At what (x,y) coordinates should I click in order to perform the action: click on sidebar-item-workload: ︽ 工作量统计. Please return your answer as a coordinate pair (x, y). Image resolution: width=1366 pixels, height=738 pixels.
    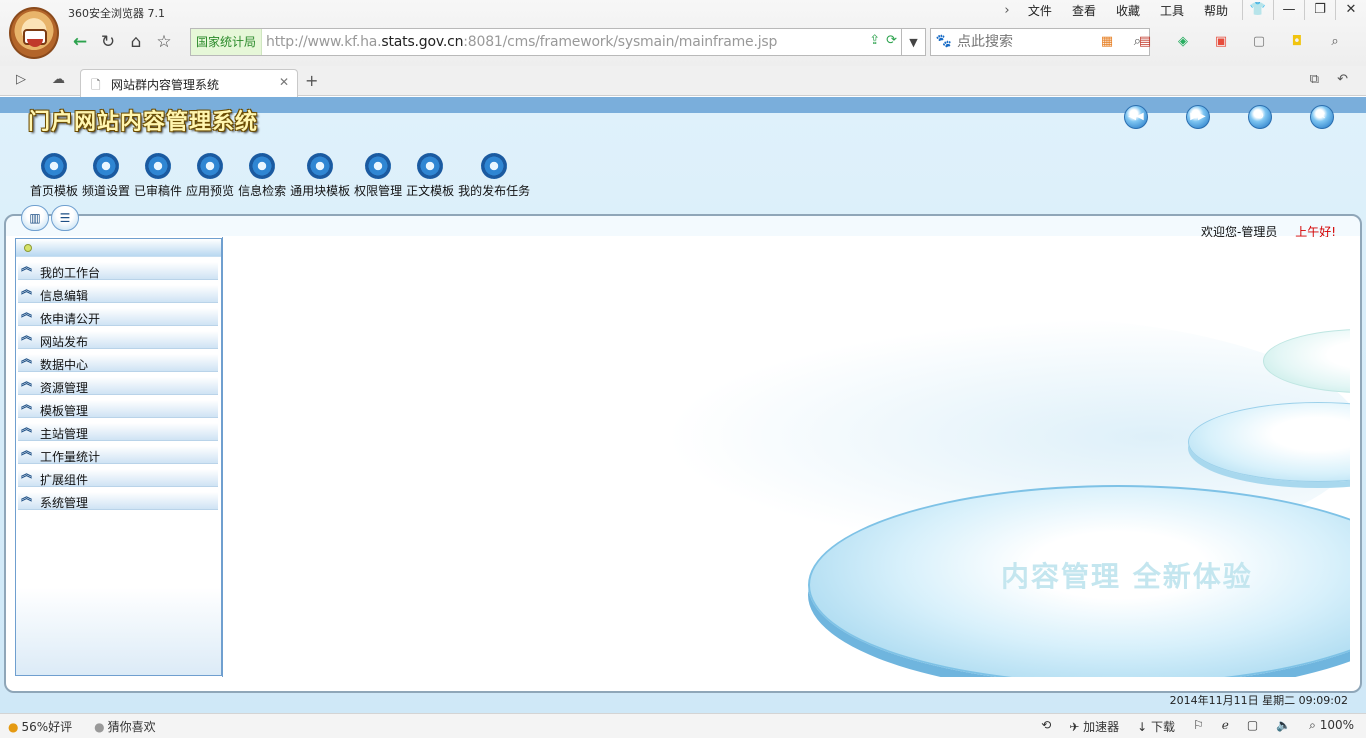
    Looking at the image, I should click on (118, 454).